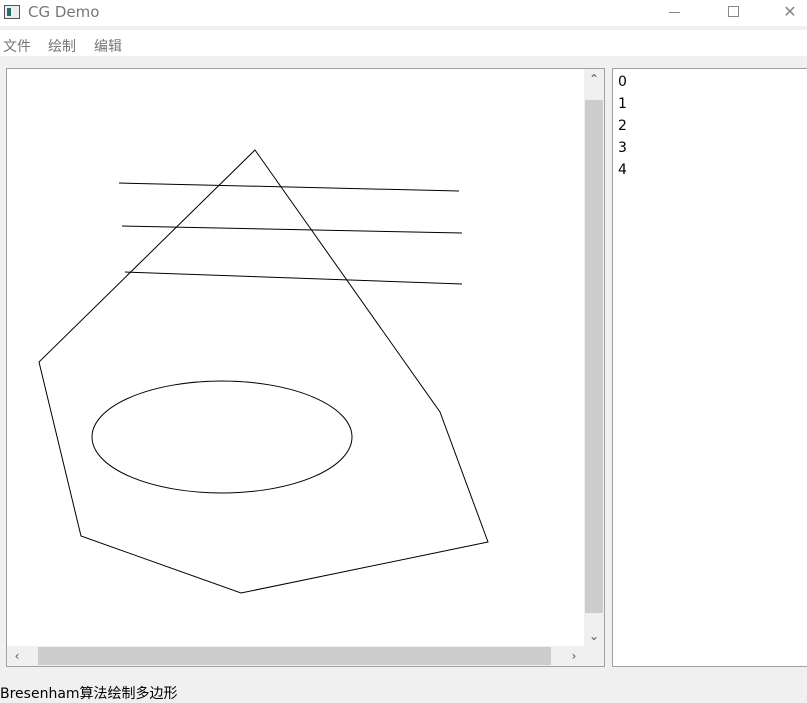  Describe the element at coordinates (622, 126) in the screenshot. I see `list-item: 2` at that location.